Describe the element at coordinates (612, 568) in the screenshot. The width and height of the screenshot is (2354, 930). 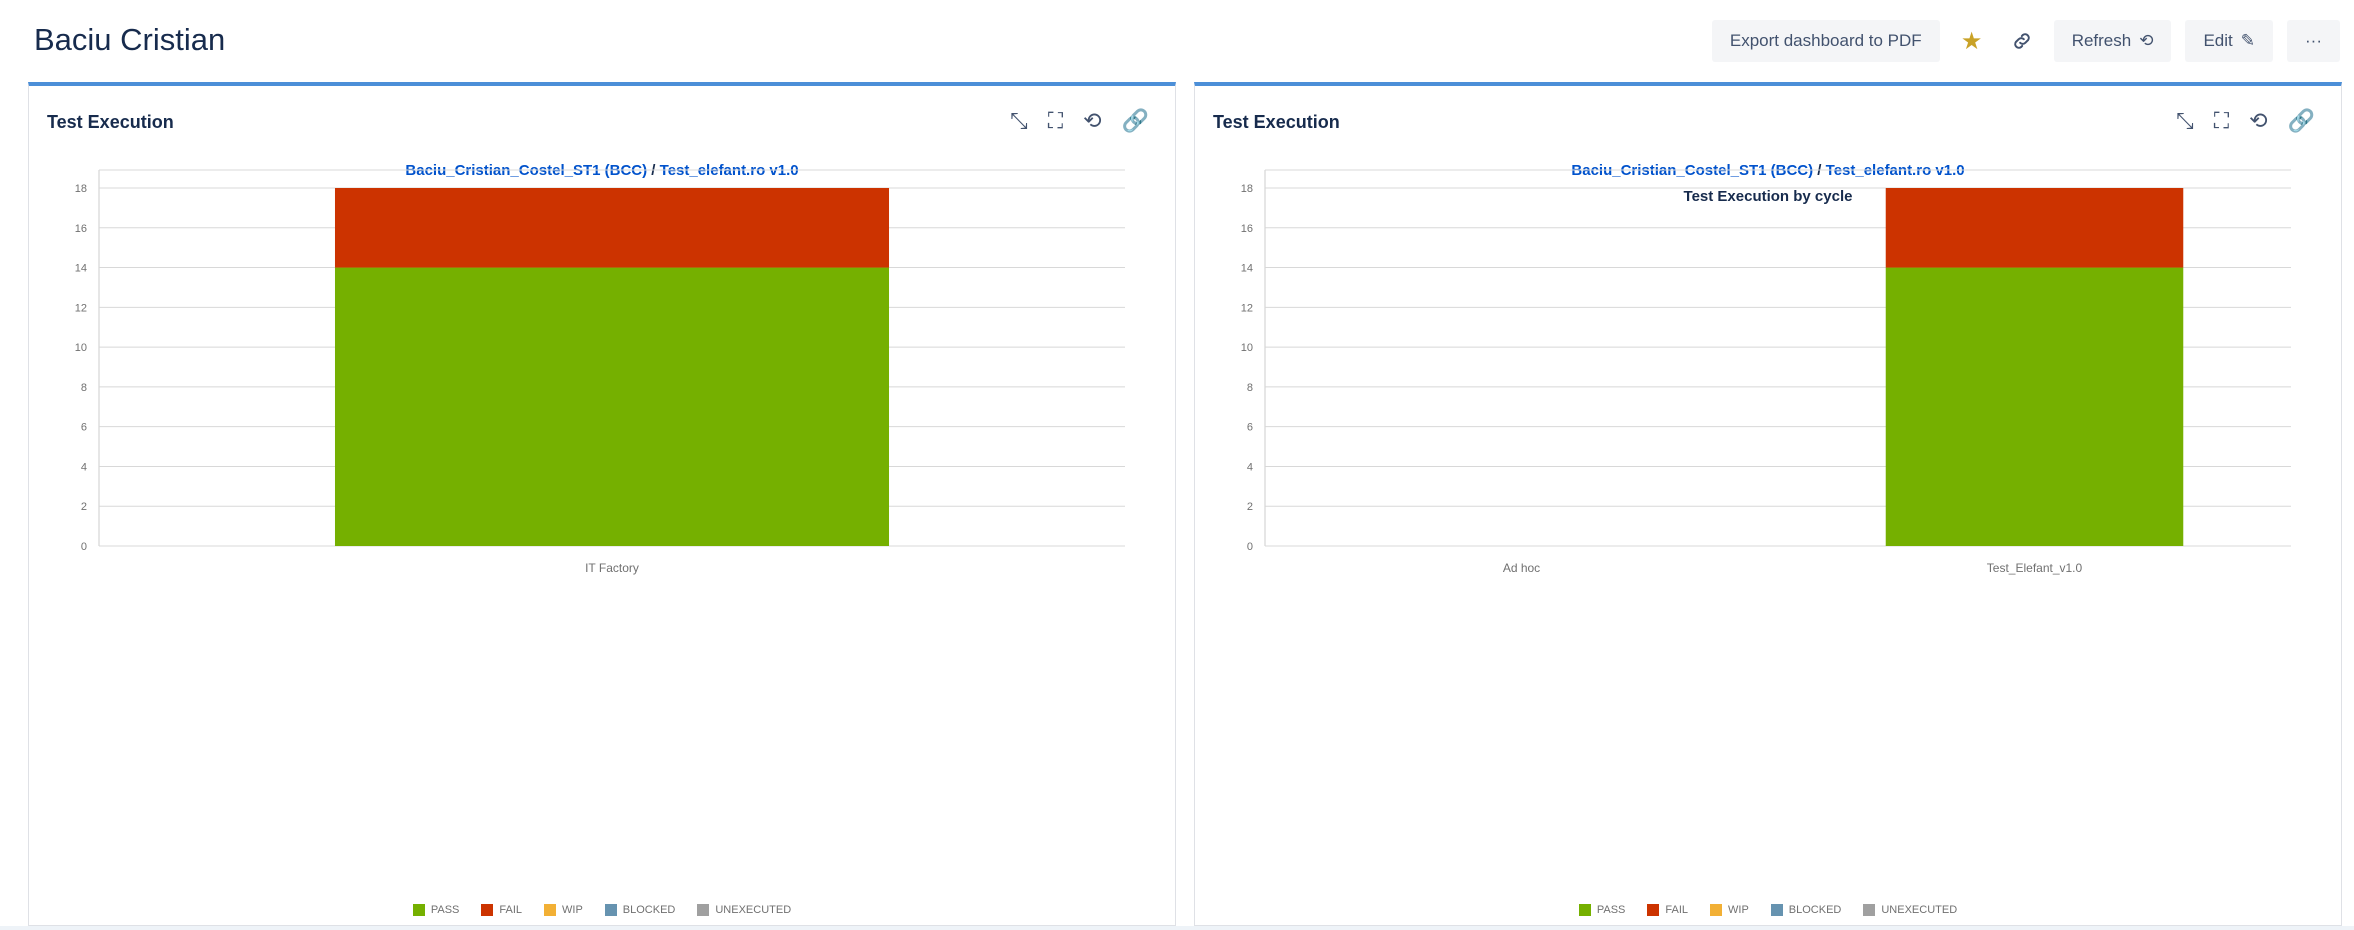
I see `x-tick-label: IT Factory` at that location.